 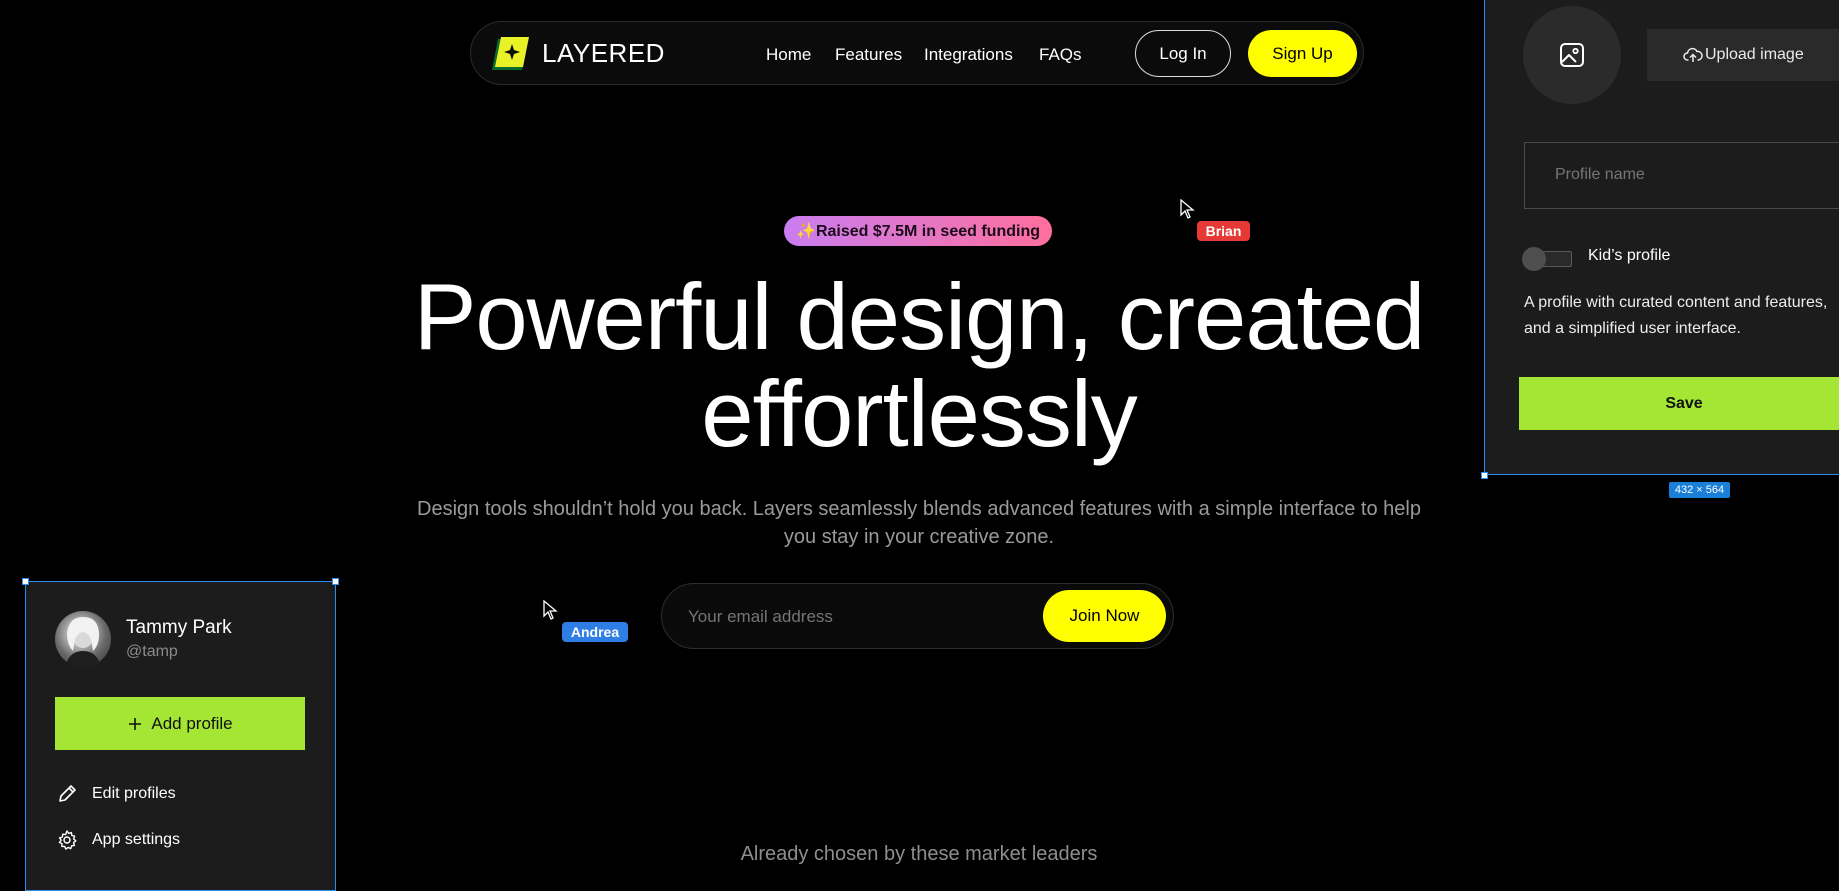 What do you see at coordinates (179, 627) in the screenshot?
I see `user-name: Tammy Park` at bounding box center [179, 627].